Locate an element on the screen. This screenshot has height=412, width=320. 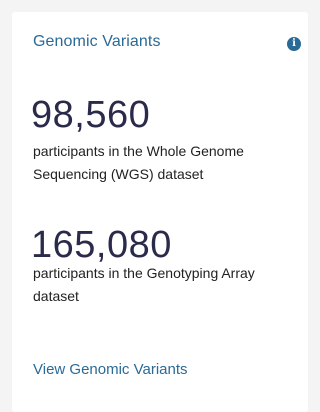
array-participants-count: 165,080 is located at coordinates (101, 245).